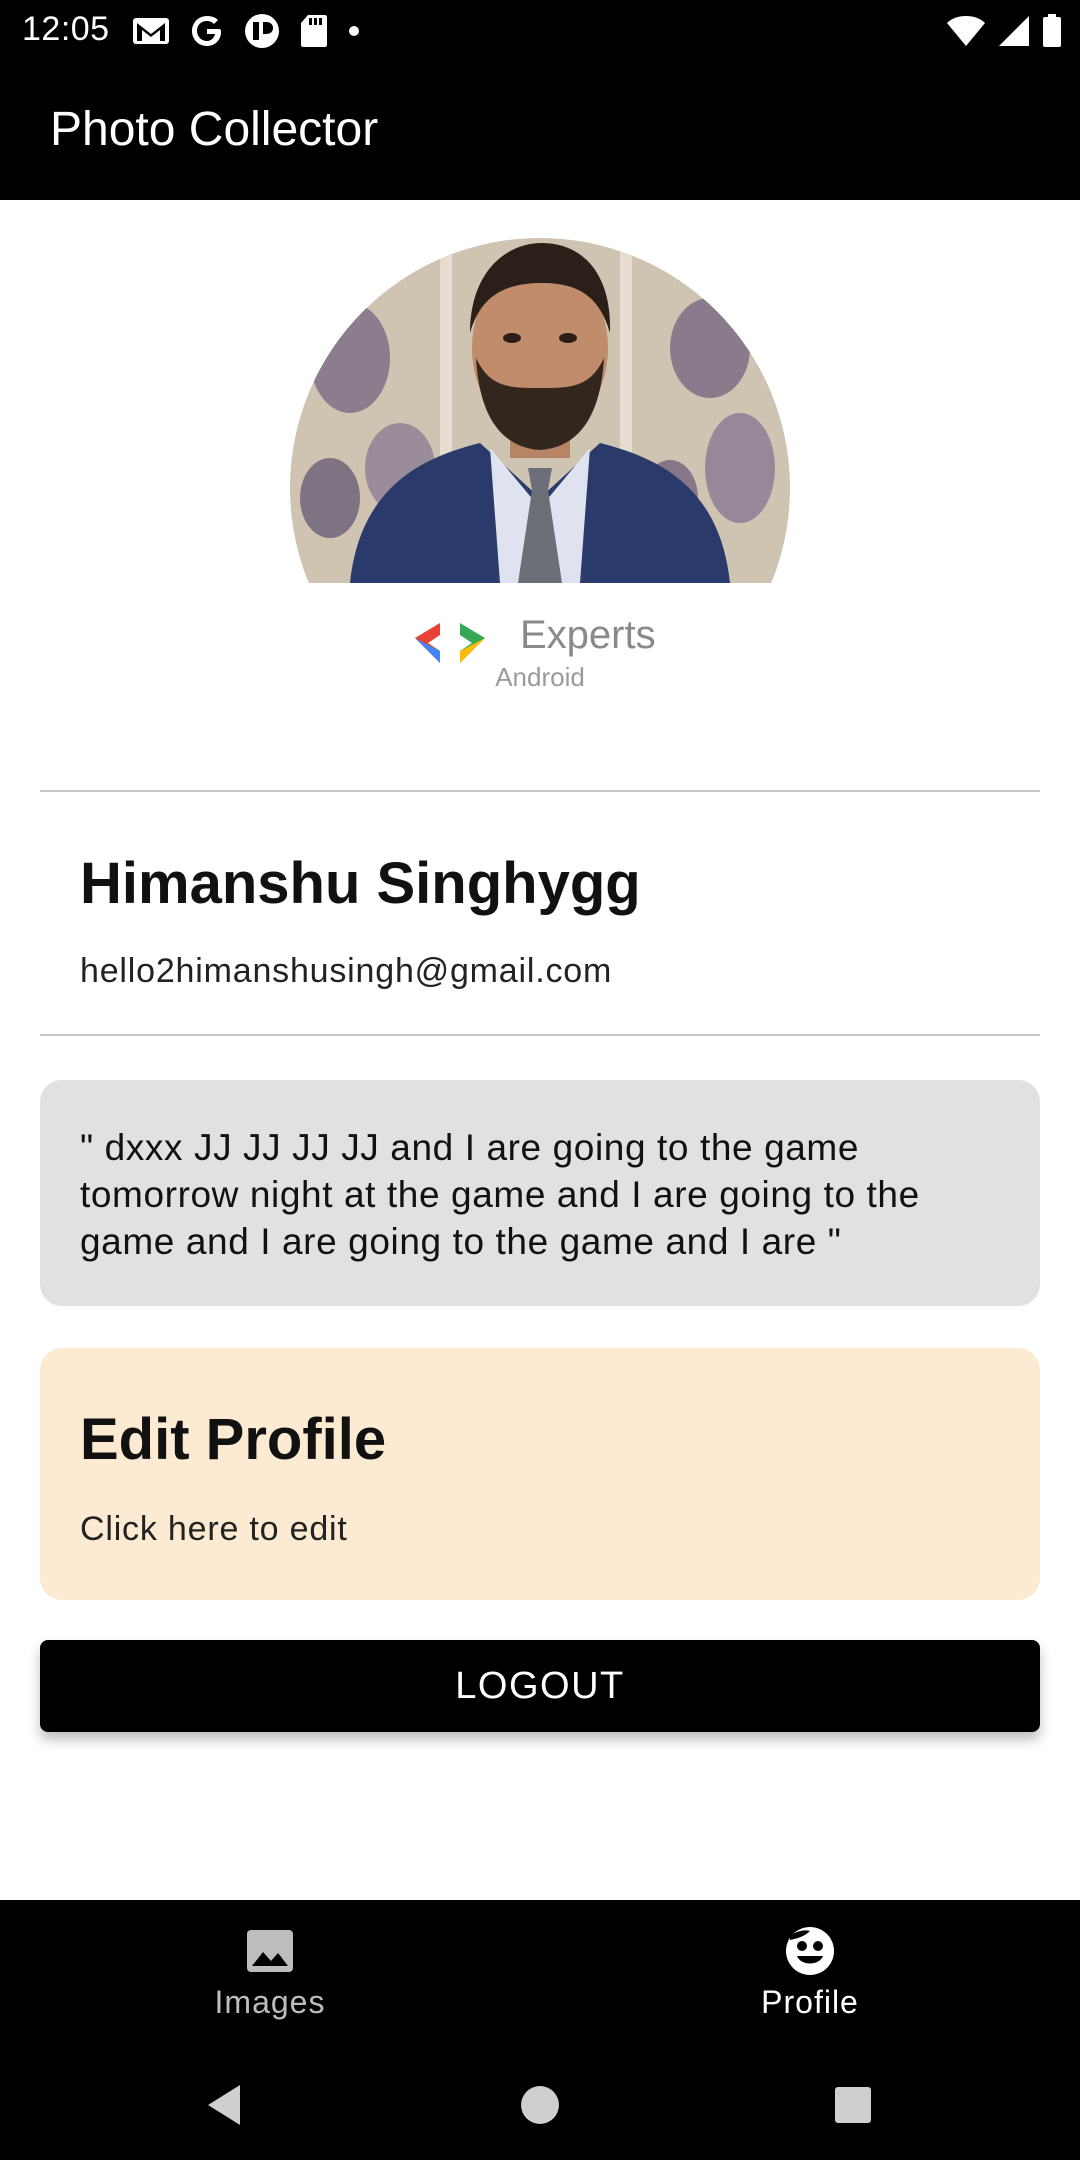  I want to click on app-icon, so click(262, 31).